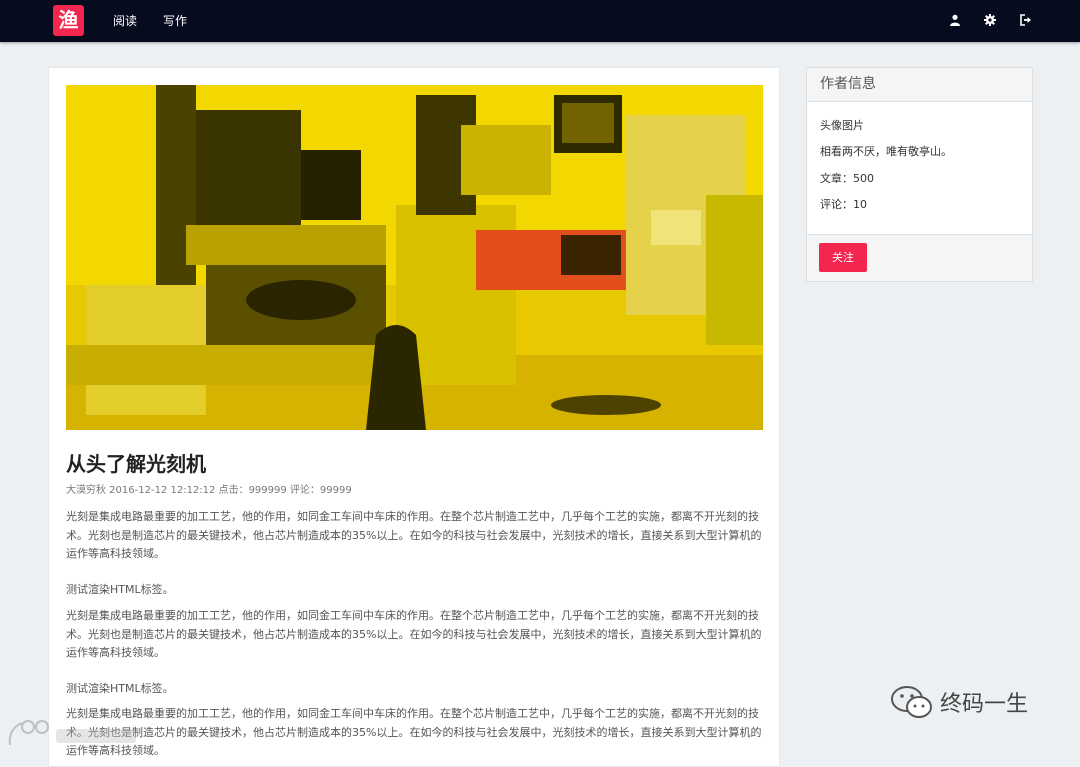 The height and width of the screenshot is (767, 1080). I want to click on wechat-icon, so click(911, 702).